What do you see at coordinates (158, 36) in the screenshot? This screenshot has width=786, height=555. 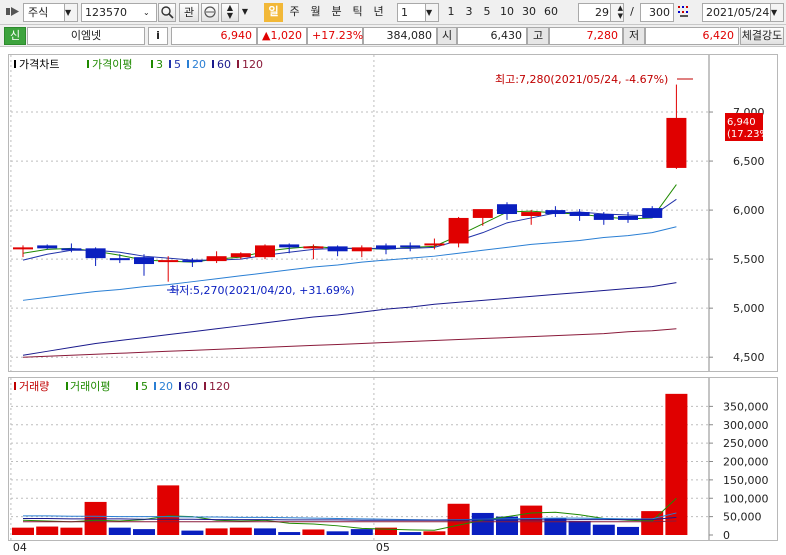 I see `info-button: i` at bounding box center [158, 36].